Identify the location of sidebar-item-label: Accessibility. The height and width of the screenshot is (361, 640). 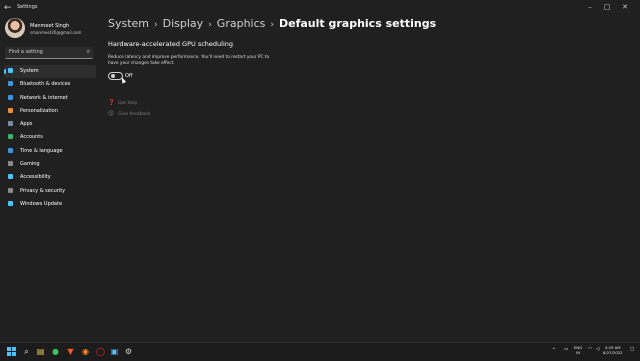
(35, 177).